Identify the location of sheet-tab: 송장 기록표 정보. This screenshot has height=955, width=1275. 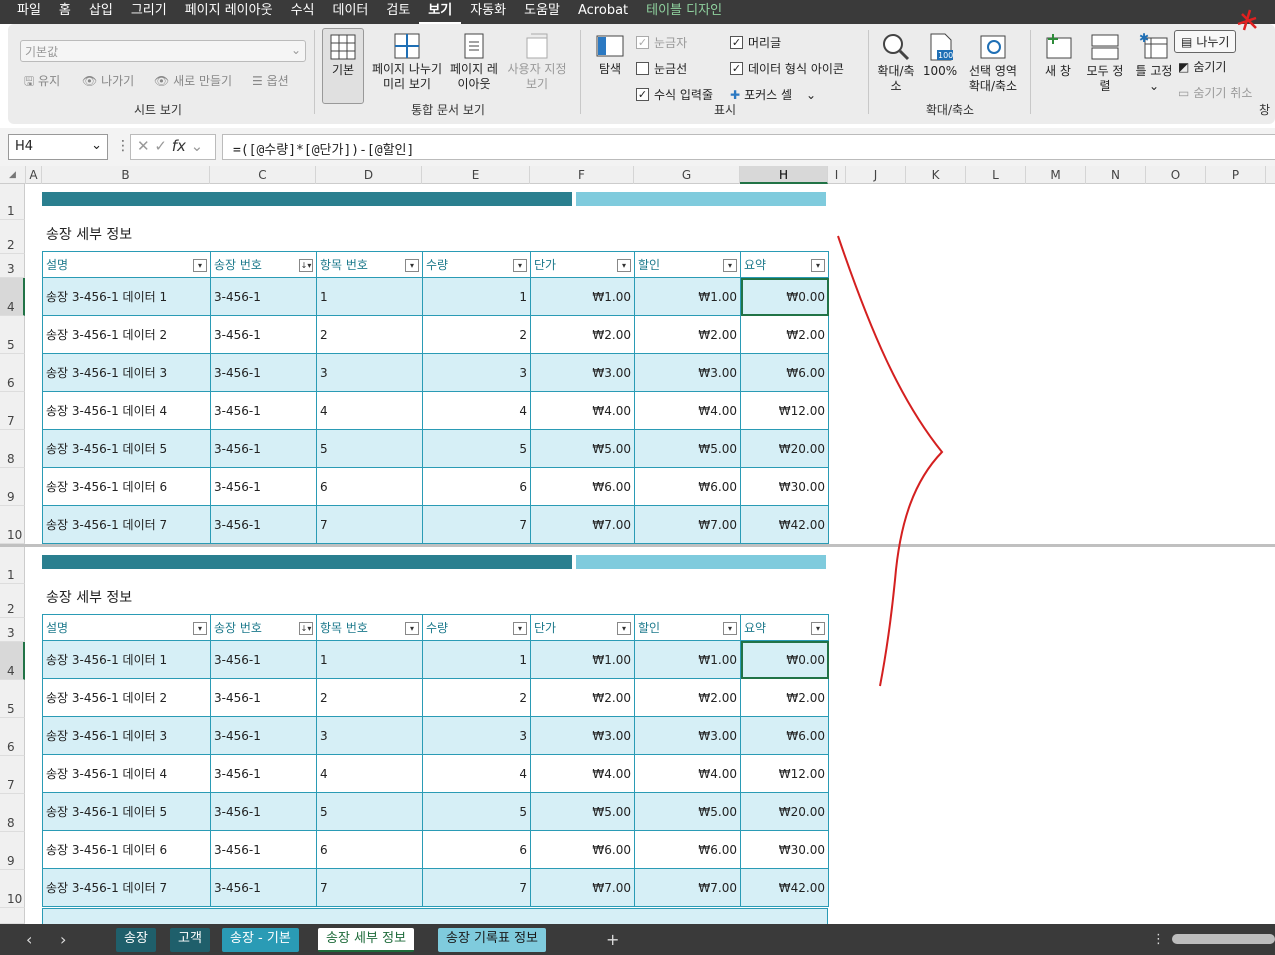
(492, 940).